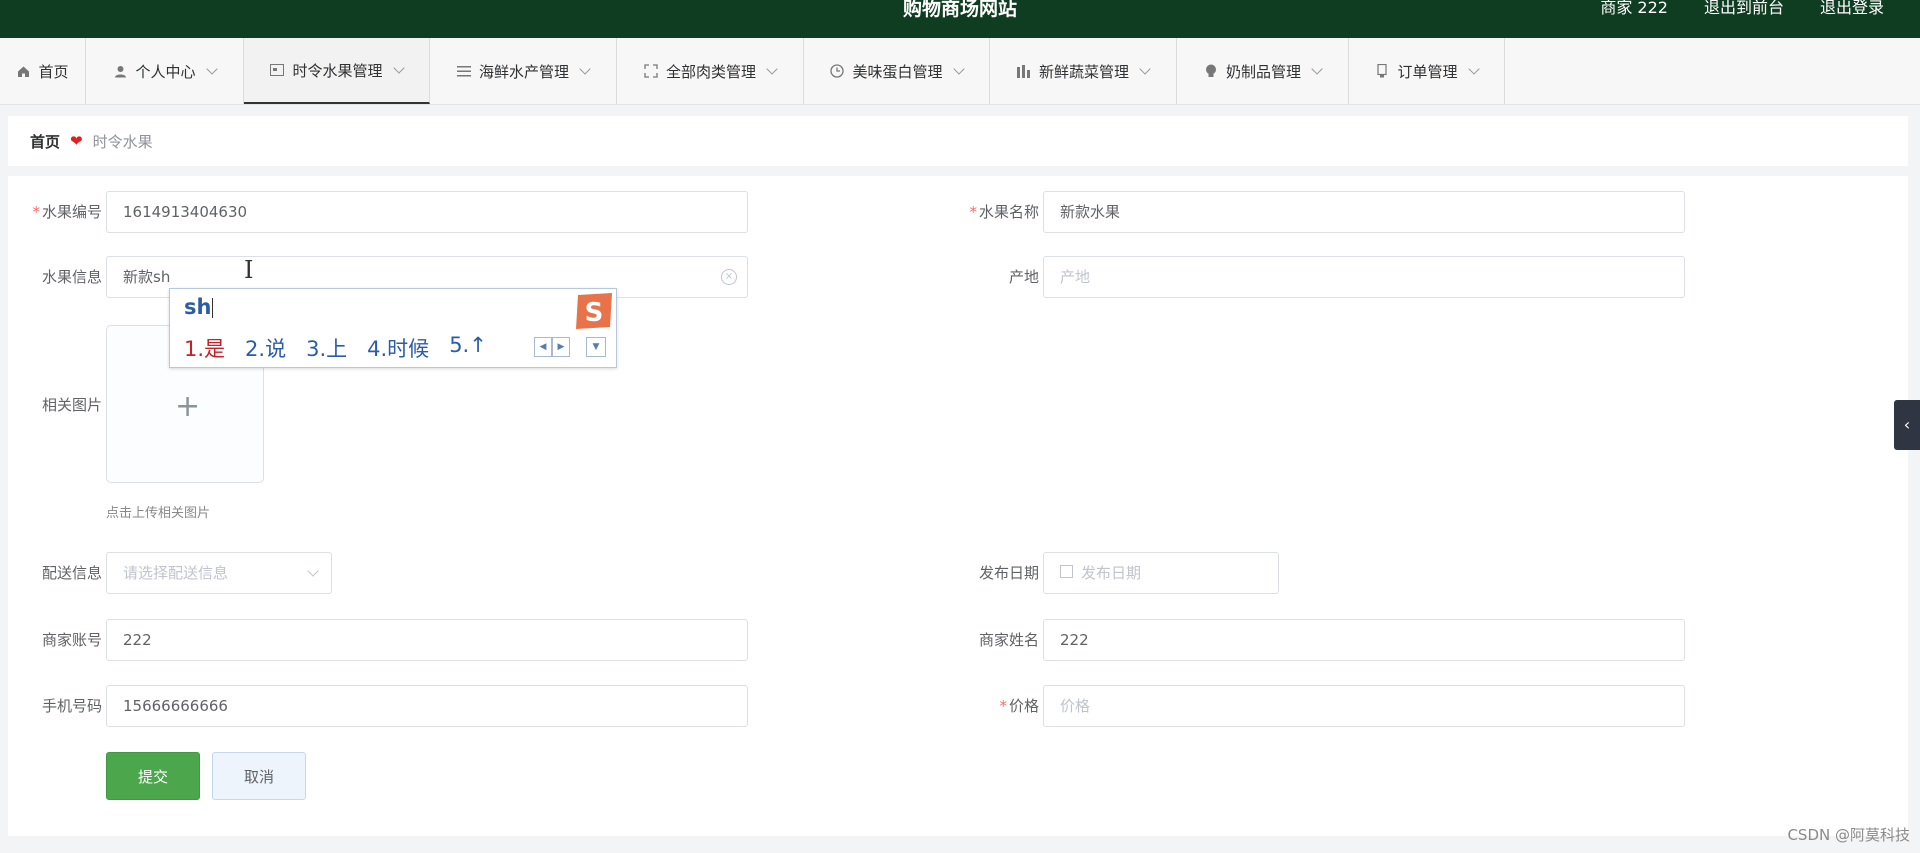 Image resolution: width=1920 pixels, height=853 pixels. I want to click on breadcrumb-current: 时令水果, so click(122, 141).